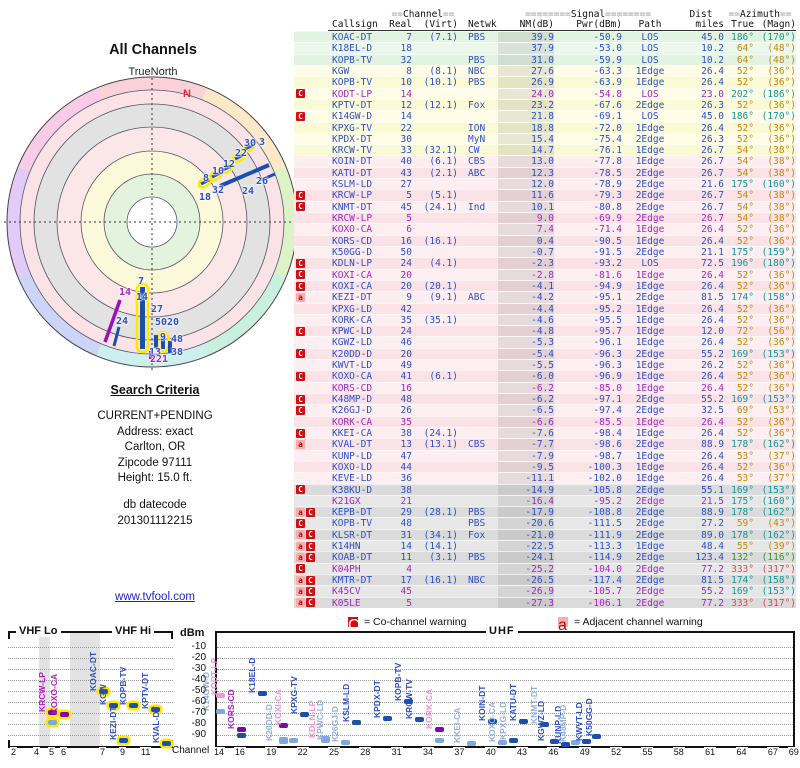  What do you see at coordinates (526, 286) in the screenshot?
I see `nm-db-cell: -4.1` at bounding box center [526, 286].